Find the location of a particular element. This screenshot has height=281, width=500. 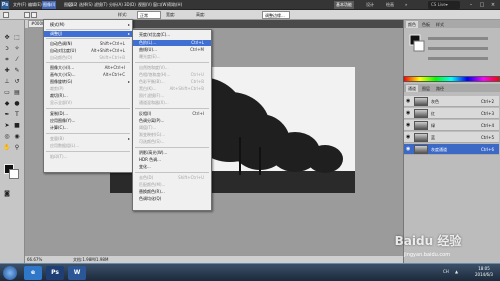

shape-tool-icon: ■ is located at coordinates (17, 126).